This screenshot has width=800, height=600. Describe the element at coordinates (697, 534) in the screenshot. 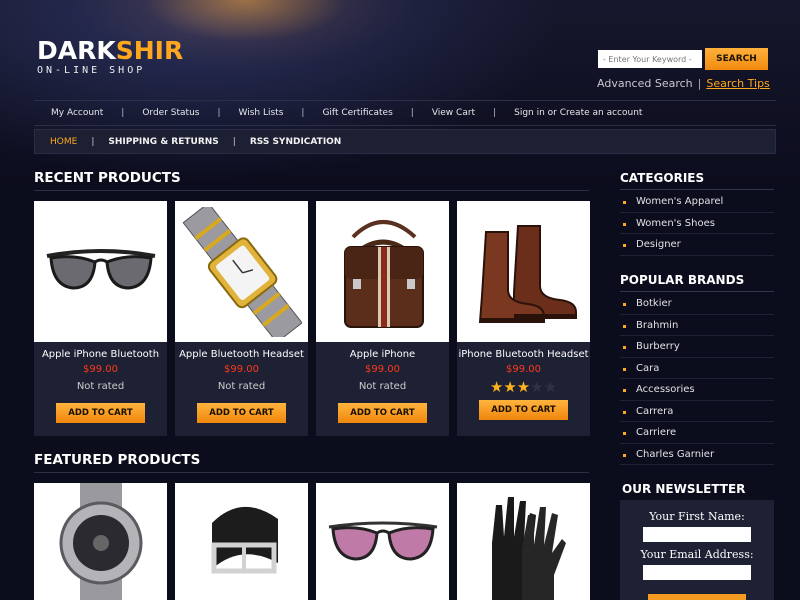

I see `first-name-field` at that location.